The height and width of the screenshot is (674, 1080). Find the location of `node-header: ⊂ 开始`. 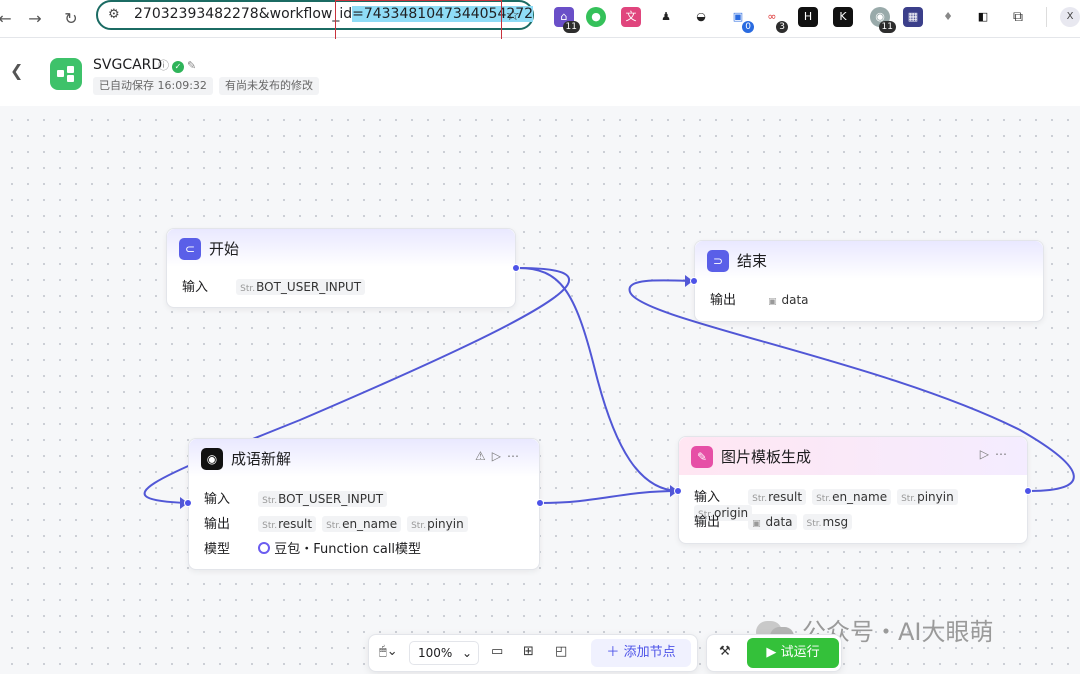

node-header: ⊂ 开始 is located at coordinates (341, 248).